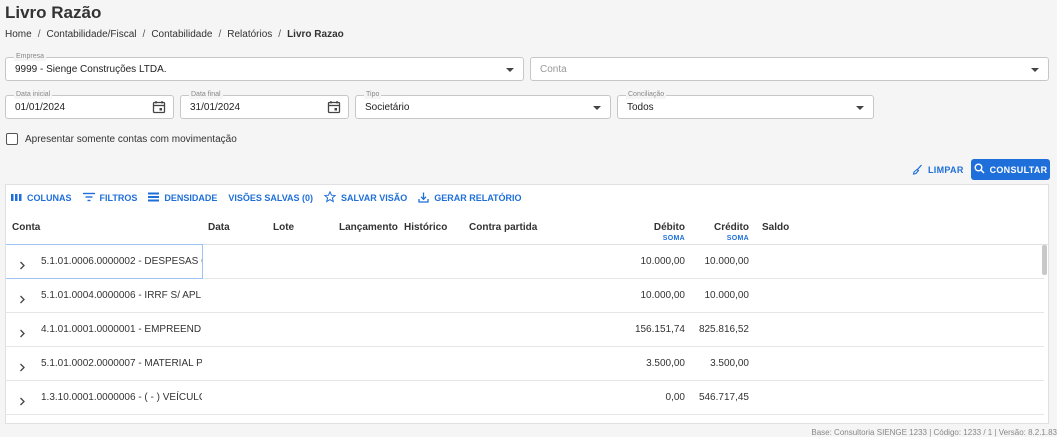 The width and height of the screenshot is (1057, 437). I want to click on only-movement-checkbox, so click(12, 139).